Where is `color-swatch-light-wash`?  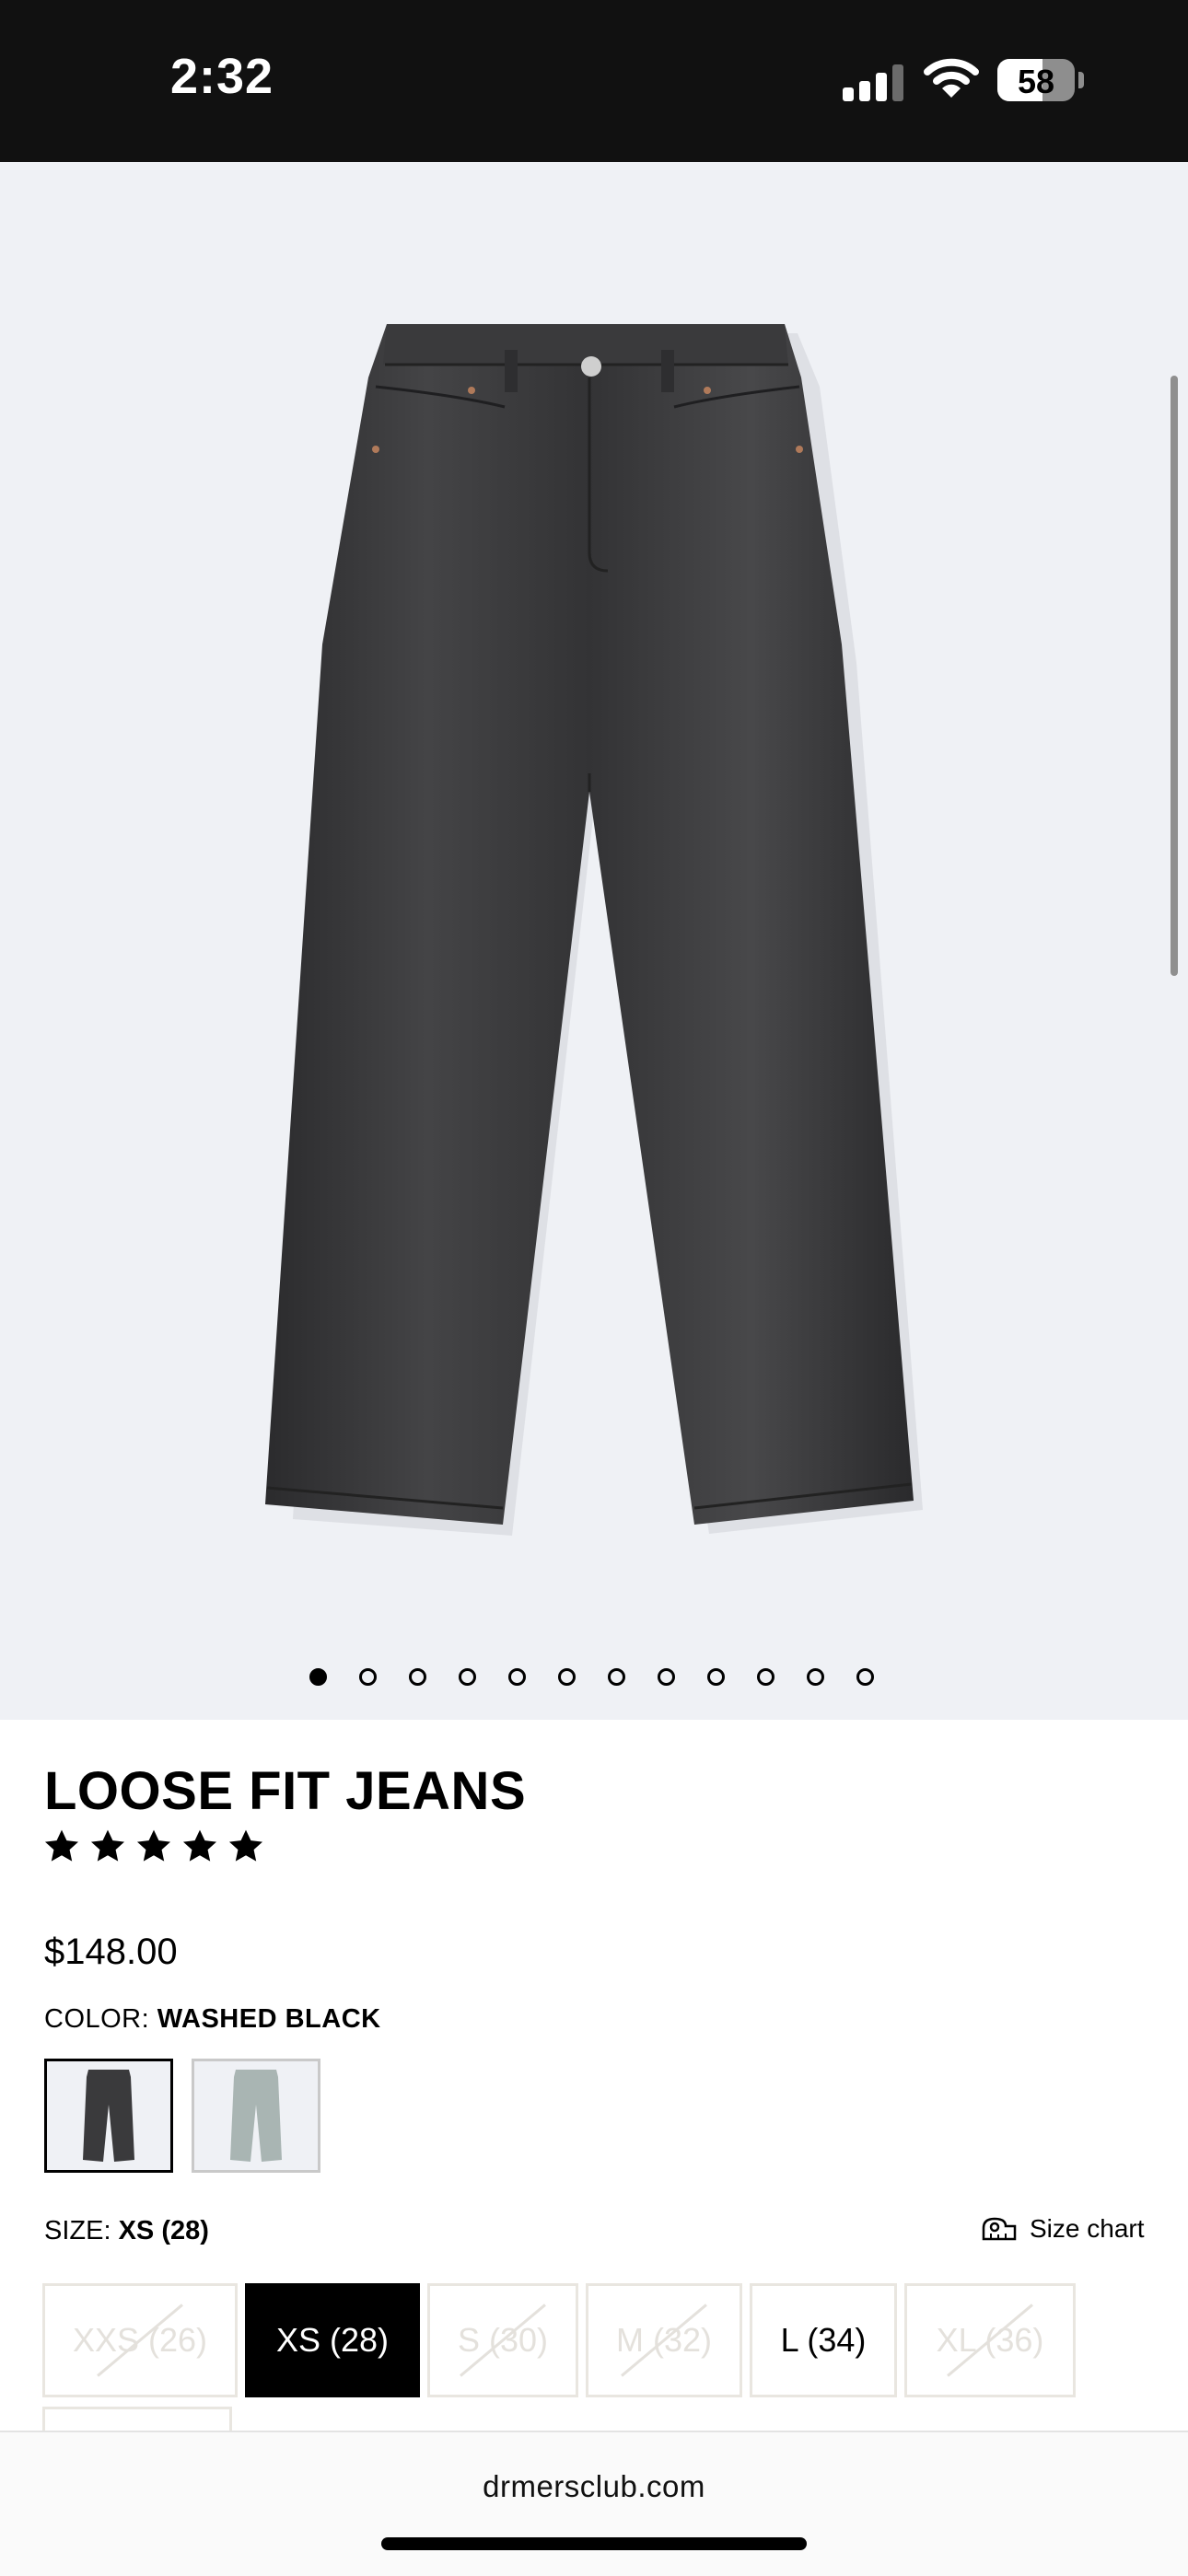 color-swatch-light-wash is located at coordinates (256, 2116).